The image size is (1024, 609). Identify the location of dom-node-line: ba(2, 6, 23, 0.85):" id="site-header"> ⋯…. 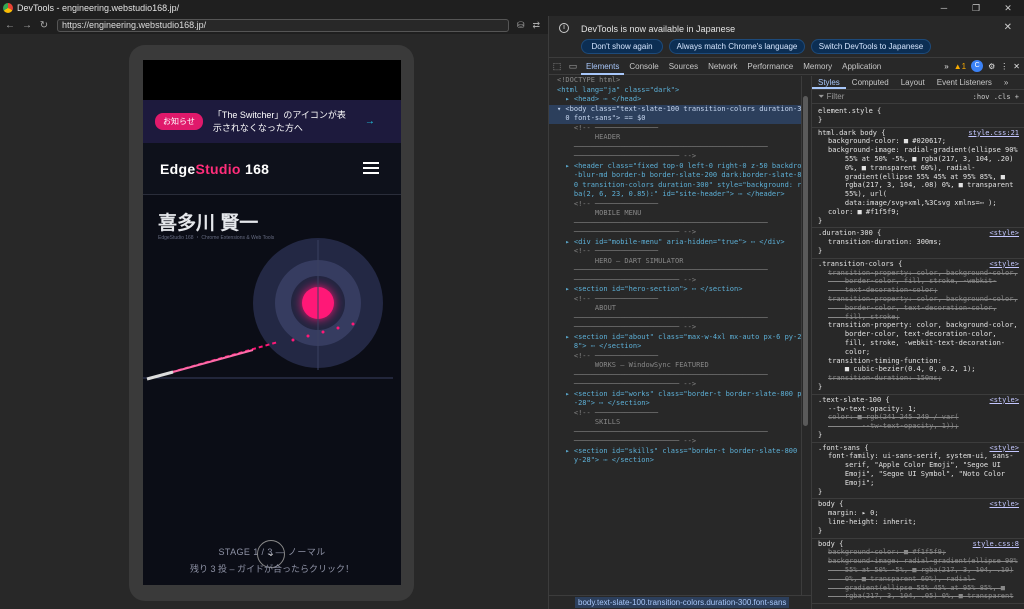
(675, 195).